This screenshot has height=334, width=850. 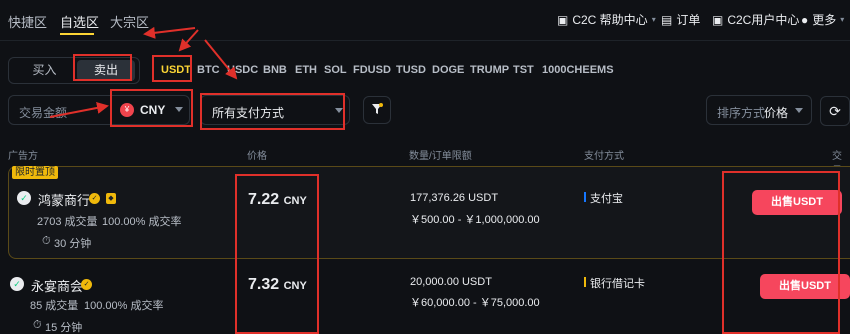 I want to click on payment-method-label: 银行借记卡, so click(x=617, y=284).